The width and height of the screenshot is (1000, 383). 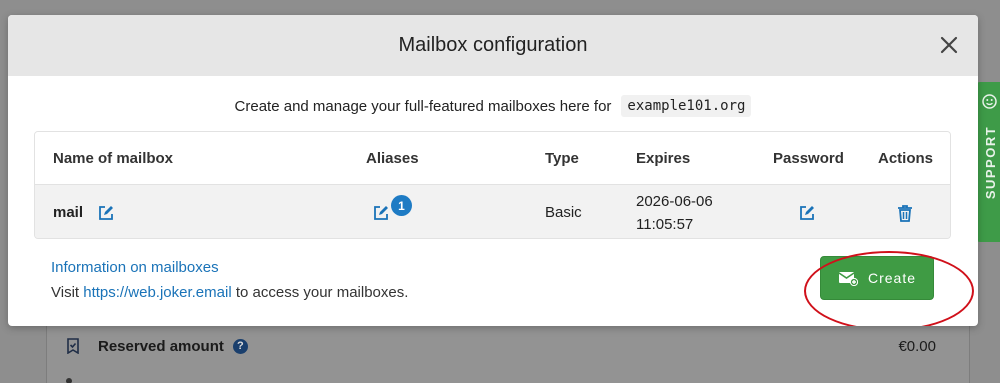 I want to click on aliases-cell, so click(x=381, y=211).